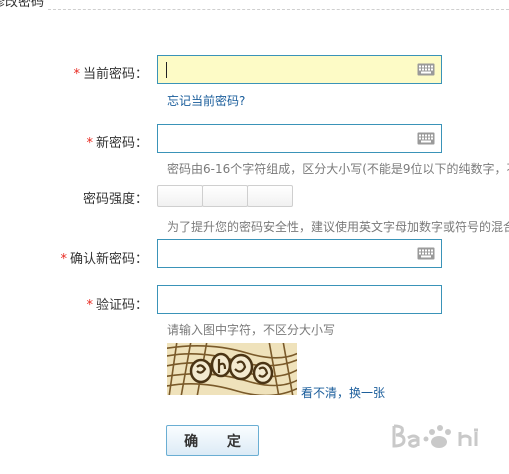 The image size is (509, 474). I want to click on strength-segment-weak, so click(180, 196).